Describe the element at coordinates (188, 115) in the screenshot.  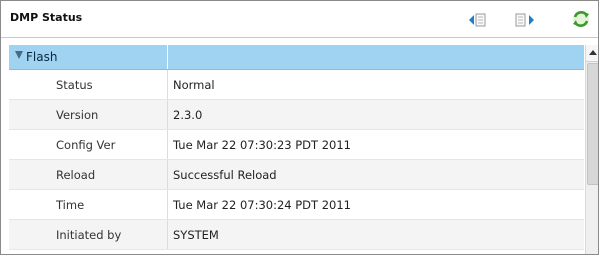
I see `row-value: 2.3.0` at that location.